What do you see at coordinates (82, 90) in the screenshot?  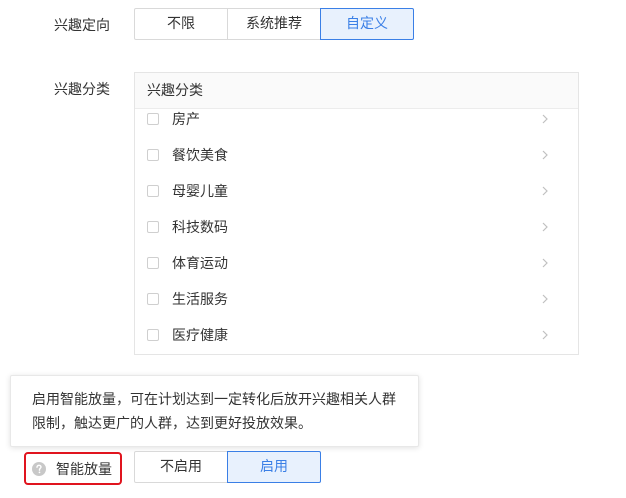 I see `interest-category-label: 兴趣分类` at bounding box center [82, 90].